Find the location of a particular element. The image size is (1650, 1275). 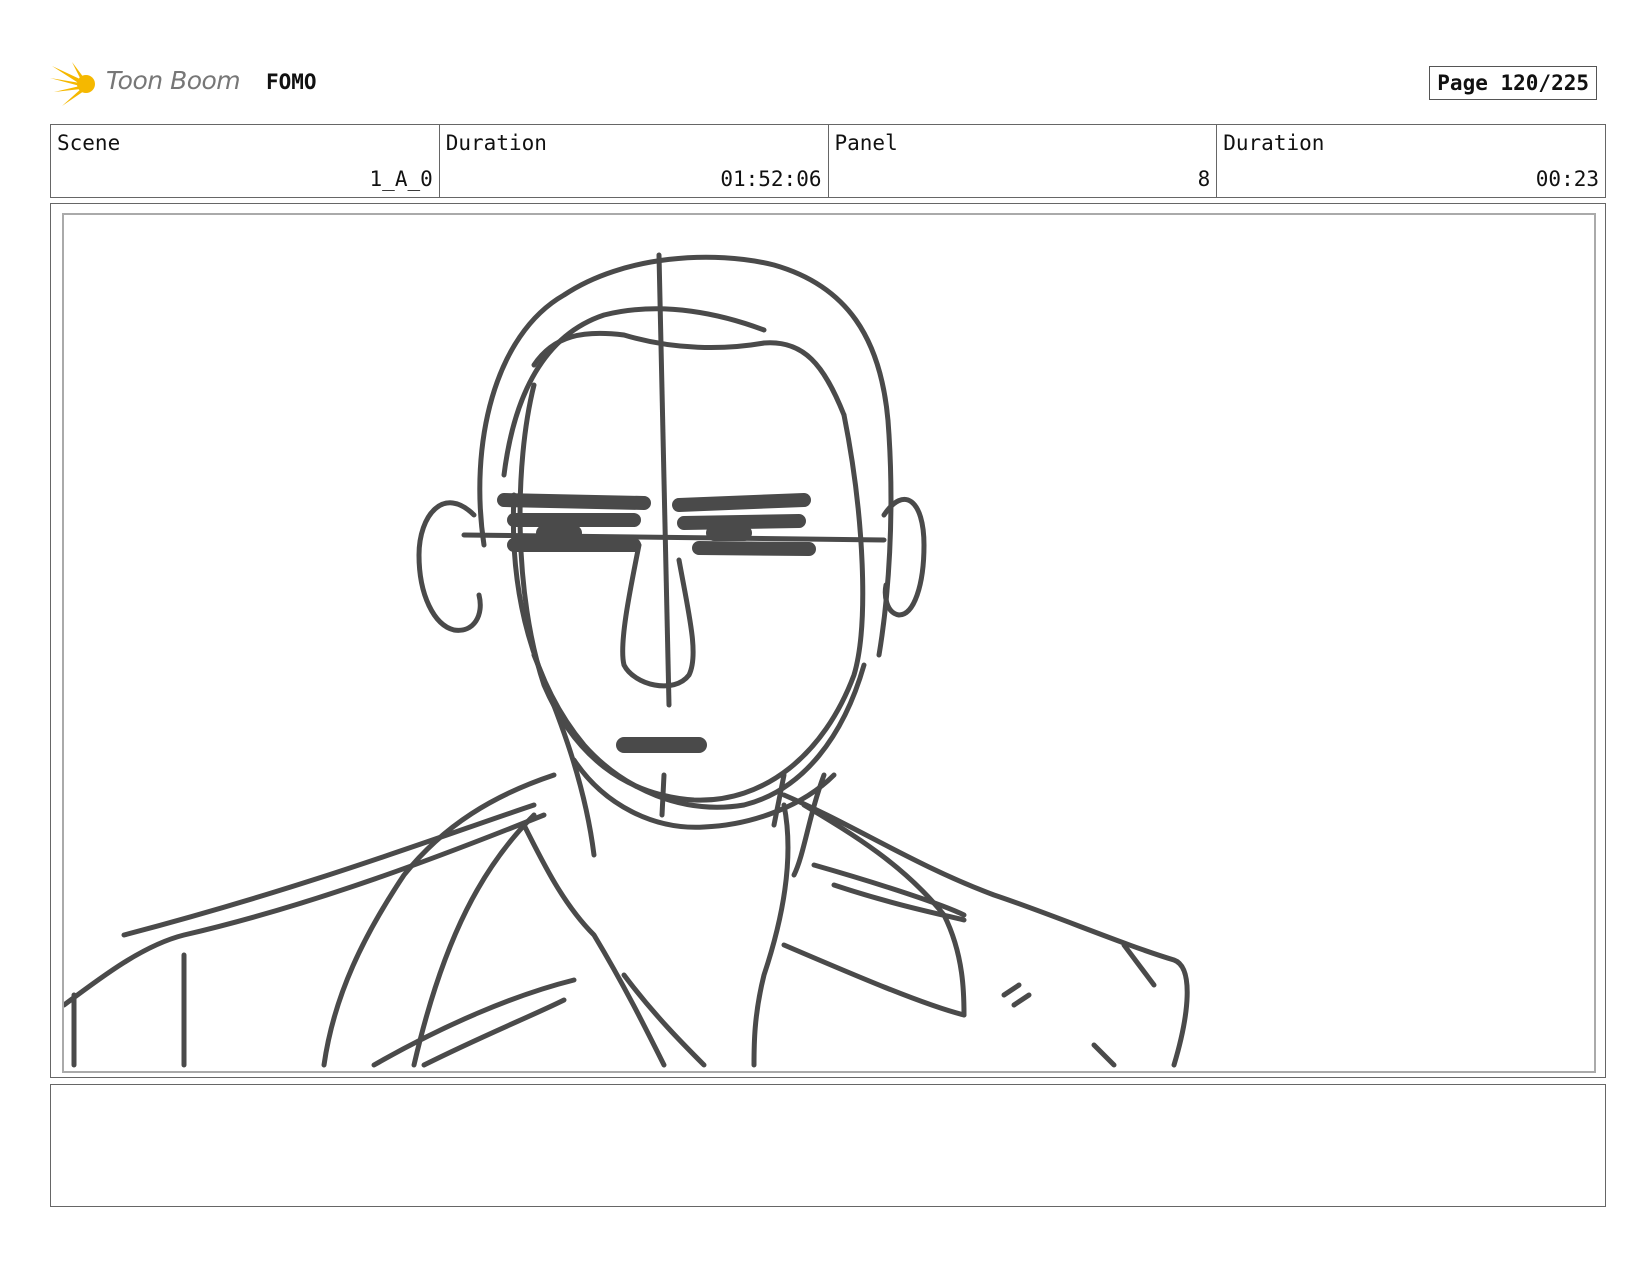

toon-boom-logo-icon is located at coordinates (72, 84).